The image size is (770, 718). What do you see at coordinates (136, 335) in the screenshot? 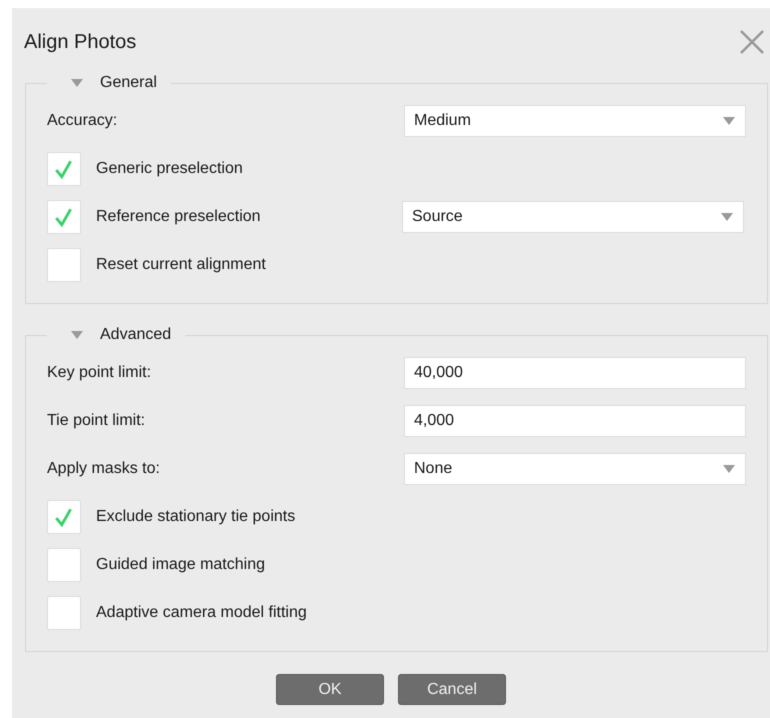
I see `section-title: Advanced` at bounding box center [136, 335].